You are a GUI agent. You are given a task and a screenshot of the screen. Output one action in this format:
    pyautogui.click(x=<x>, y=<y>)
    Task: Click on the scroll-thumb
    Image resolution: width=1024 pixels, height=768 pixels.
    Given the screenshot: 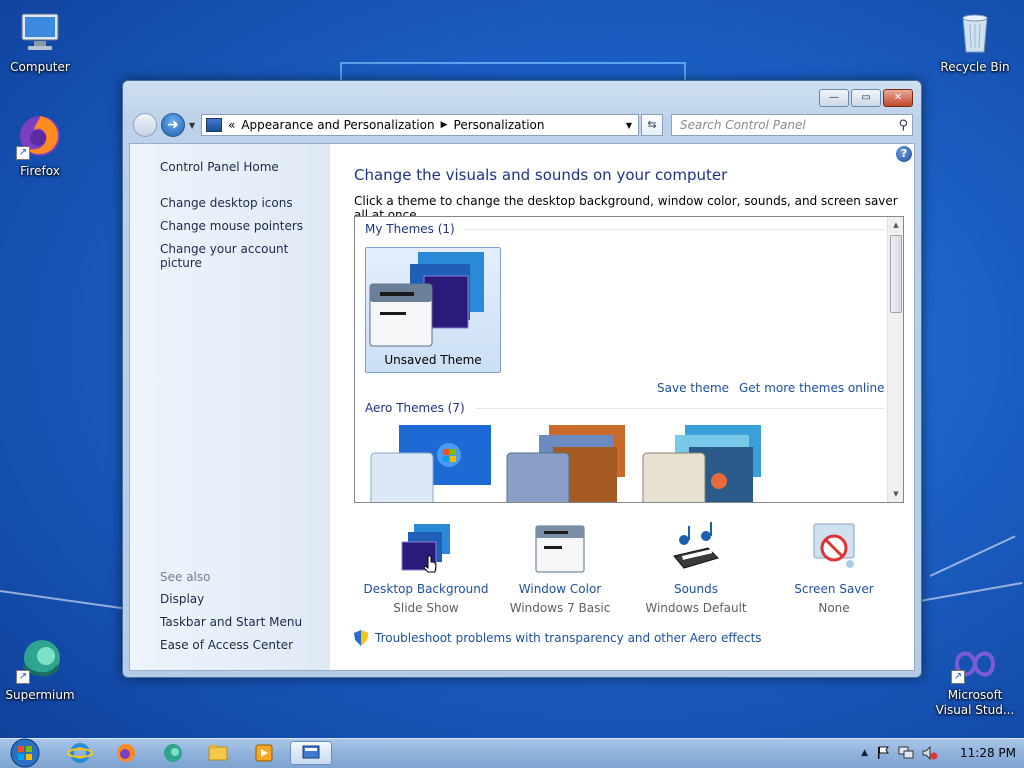 What is the action you would take?
    pyautogui.click(x=896, y=274)
    